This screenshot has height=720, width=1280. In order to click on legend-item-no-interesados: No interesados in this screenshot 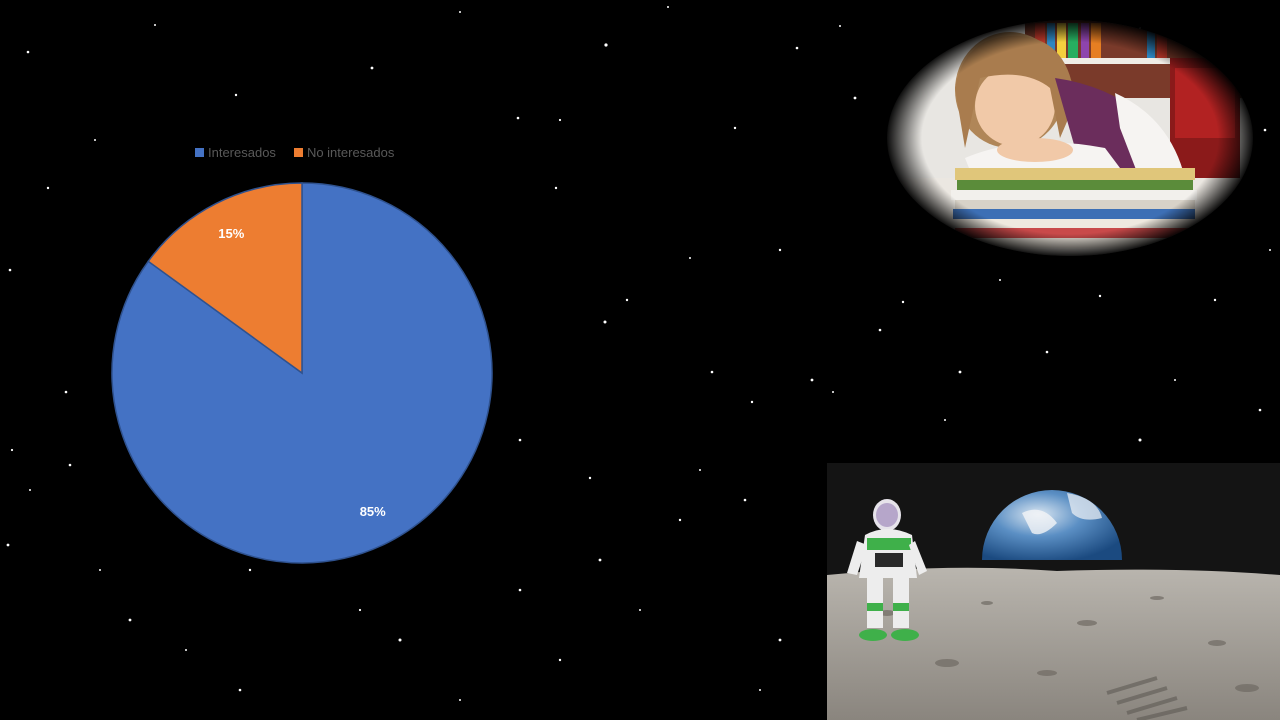, I will do `click(344, 152)`.